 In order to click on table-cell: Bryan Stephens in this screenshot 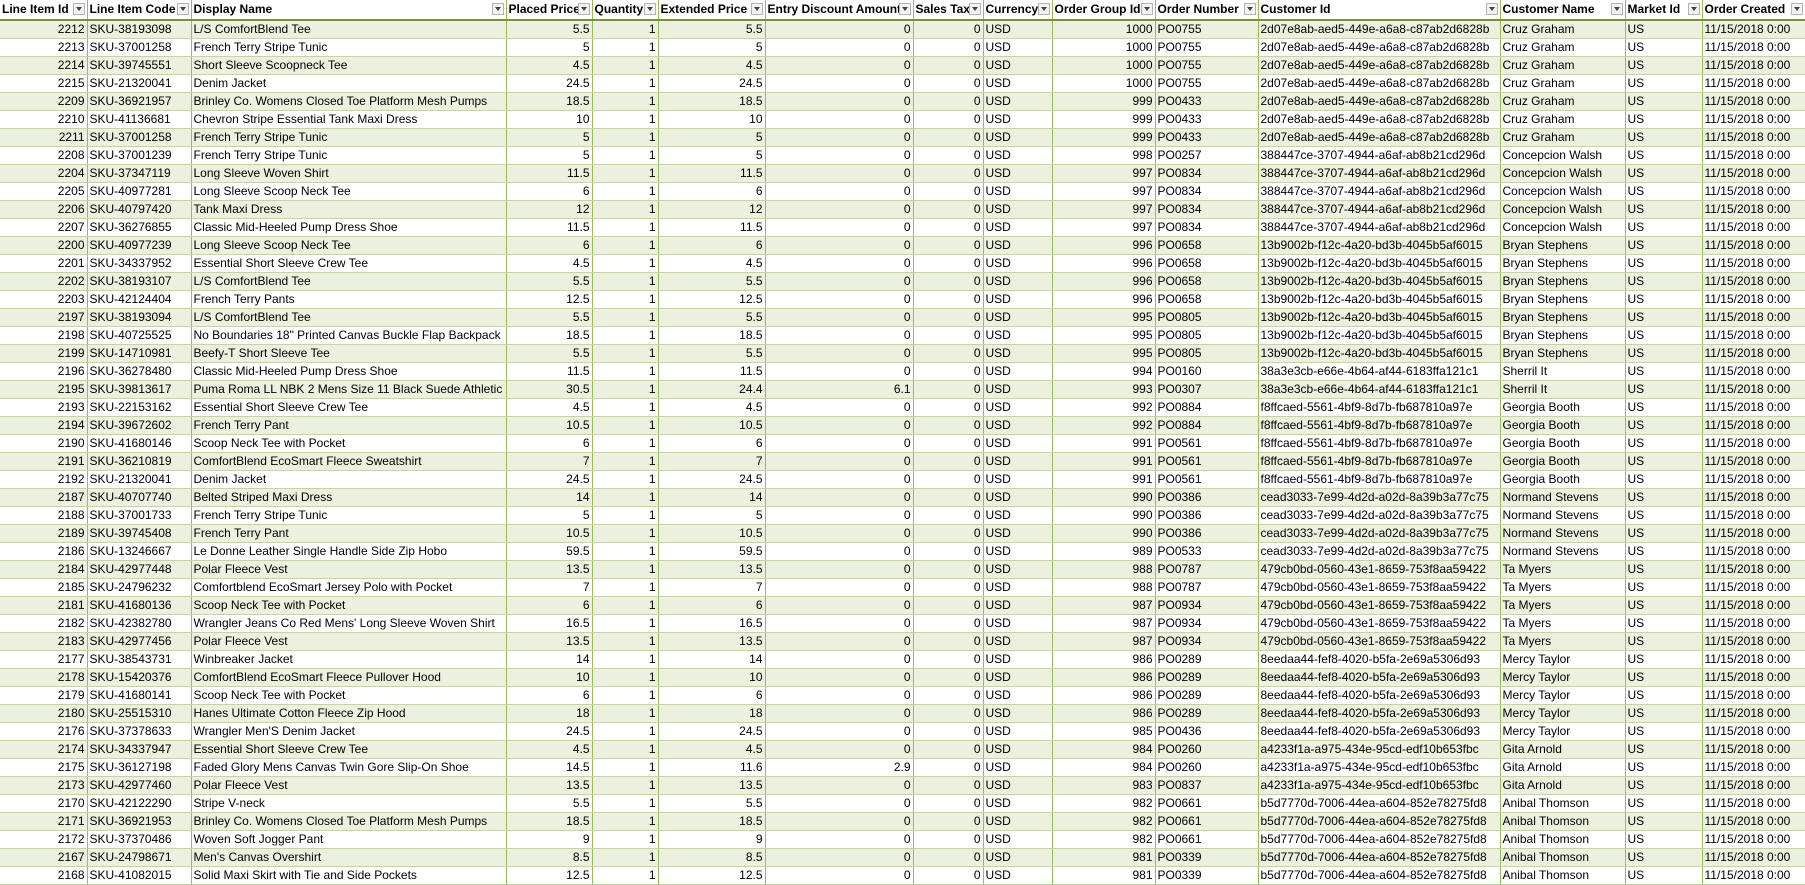, I will do `click(1563, 299)`.